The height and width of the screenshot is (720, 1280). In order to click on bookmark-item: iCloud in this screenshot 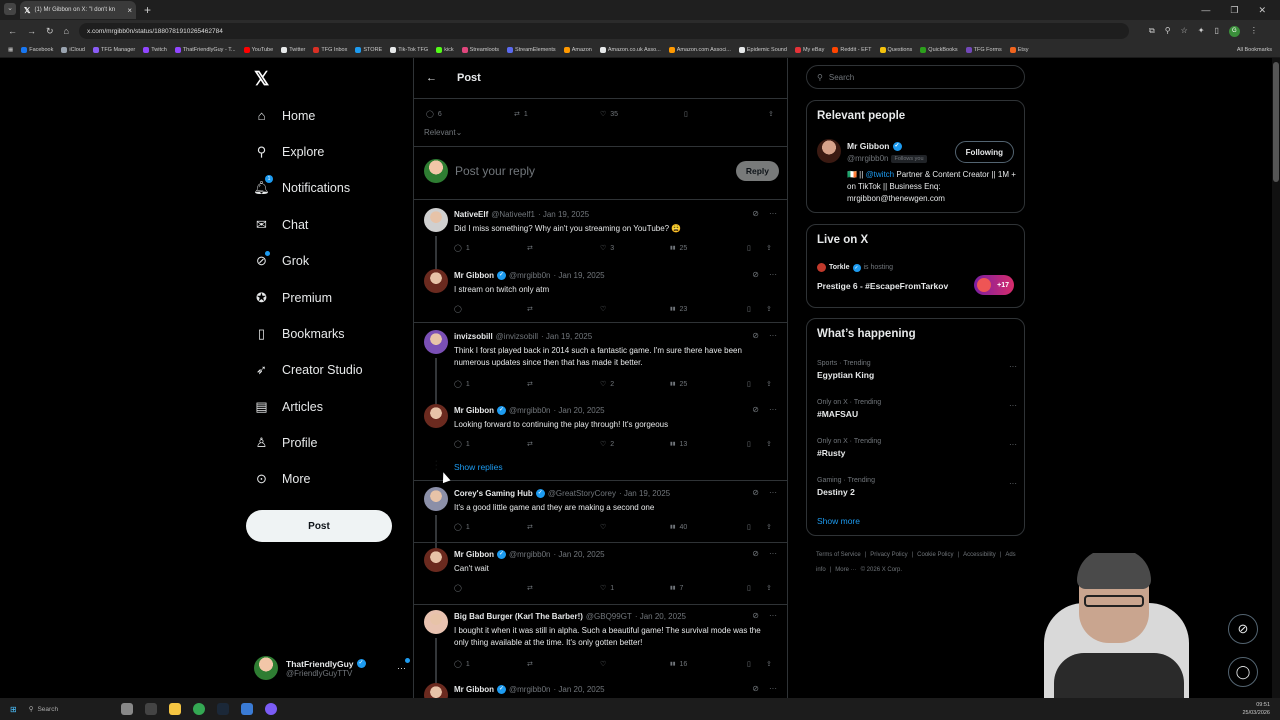, I will do `click(73, 49)`.